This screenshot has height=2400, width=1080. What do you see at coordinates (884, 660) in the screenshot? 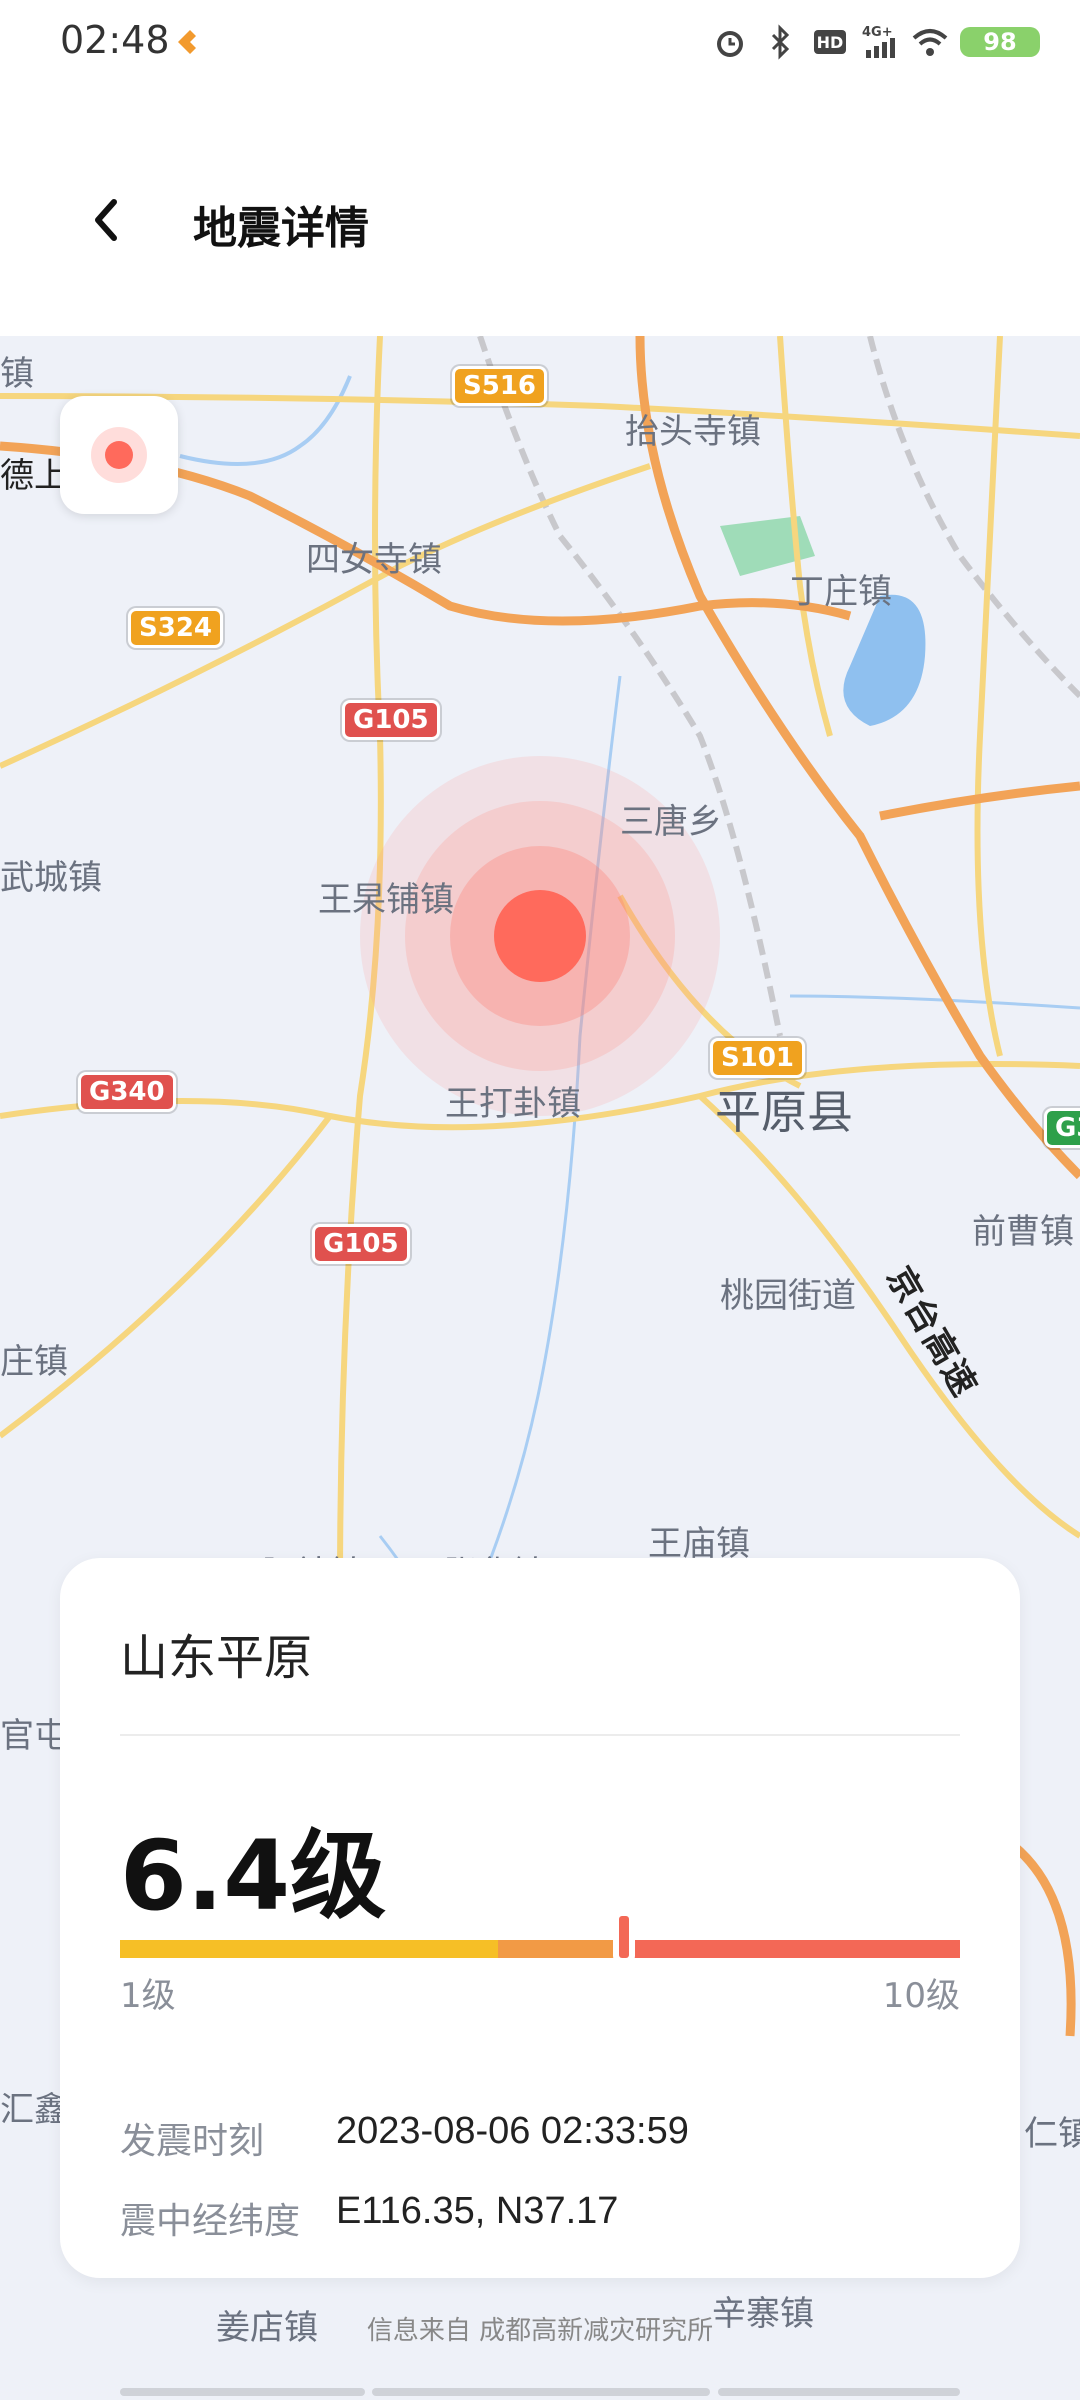
I see `lake` at bounding box center [884, 660].